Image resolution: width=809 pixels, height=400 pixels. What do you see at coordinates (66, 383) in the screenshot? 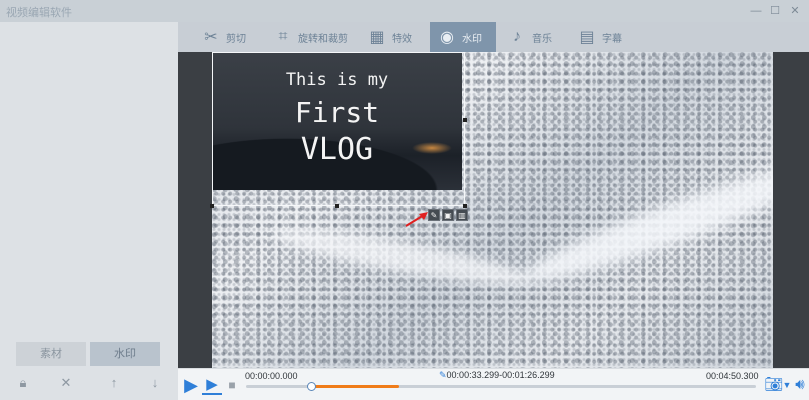
I see `close-icon: ✕` at bounding box center [66, 383].